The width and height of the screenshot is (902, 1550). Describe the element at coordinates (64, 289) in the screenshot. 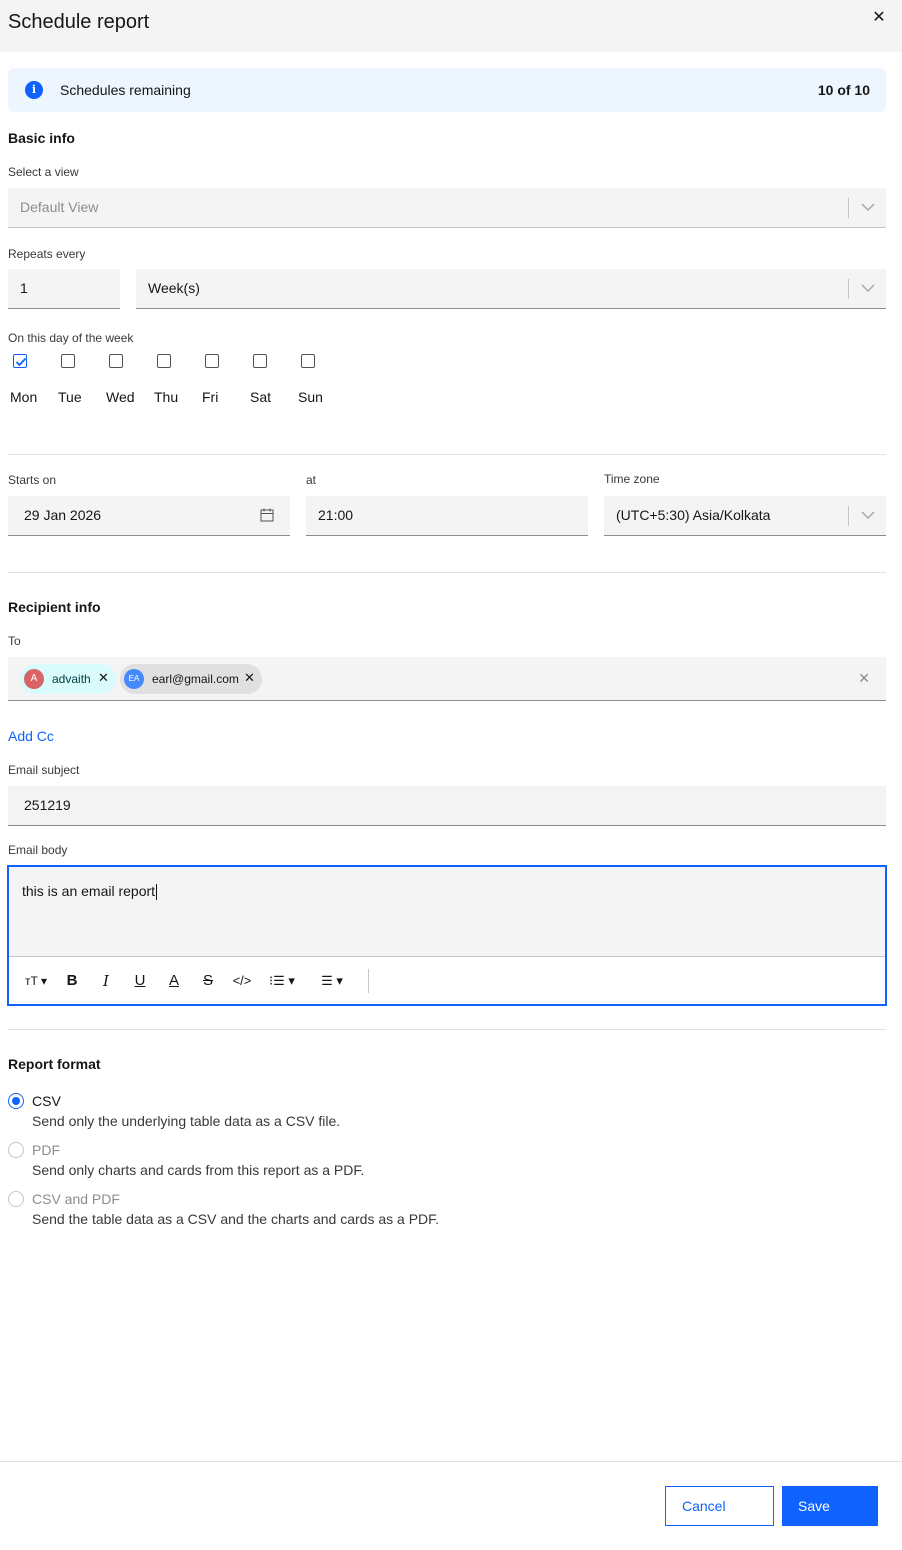

I see `repeats-number-input: 1` at that location.